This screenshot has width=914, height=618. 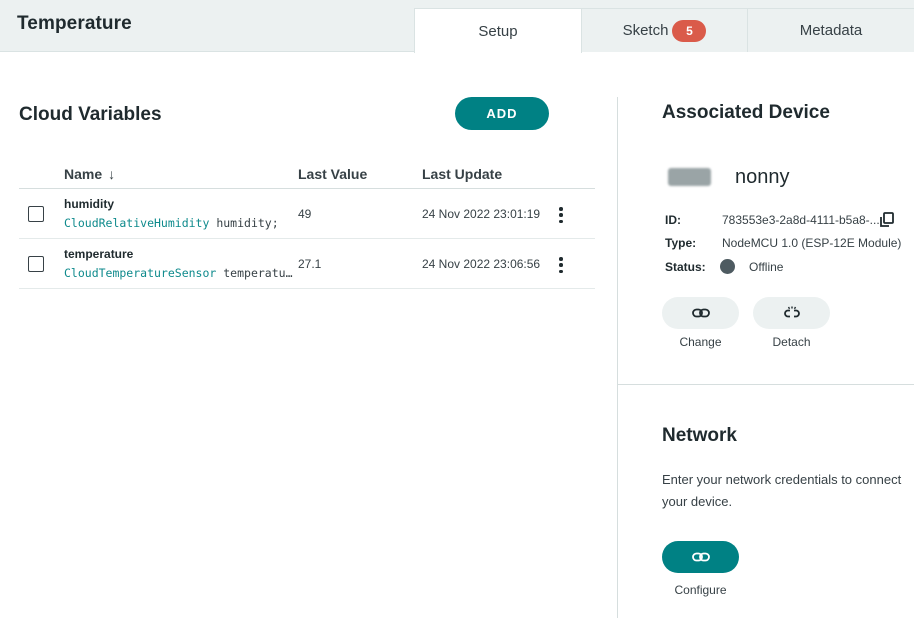 I want to click on variable-declaration: CloudRelativeHumidity humidity;, so click(x=180, y=223).